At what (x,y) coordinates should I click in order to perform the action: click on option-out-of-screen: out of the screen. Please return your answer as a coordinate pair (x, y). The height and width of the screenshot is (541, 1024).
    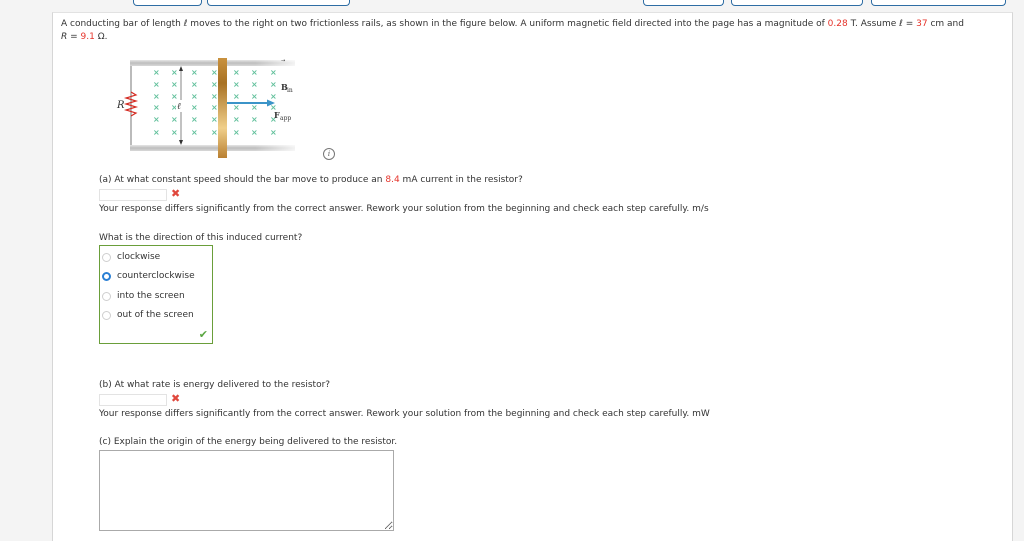
    Looking at the image, I should click on (148, 315).